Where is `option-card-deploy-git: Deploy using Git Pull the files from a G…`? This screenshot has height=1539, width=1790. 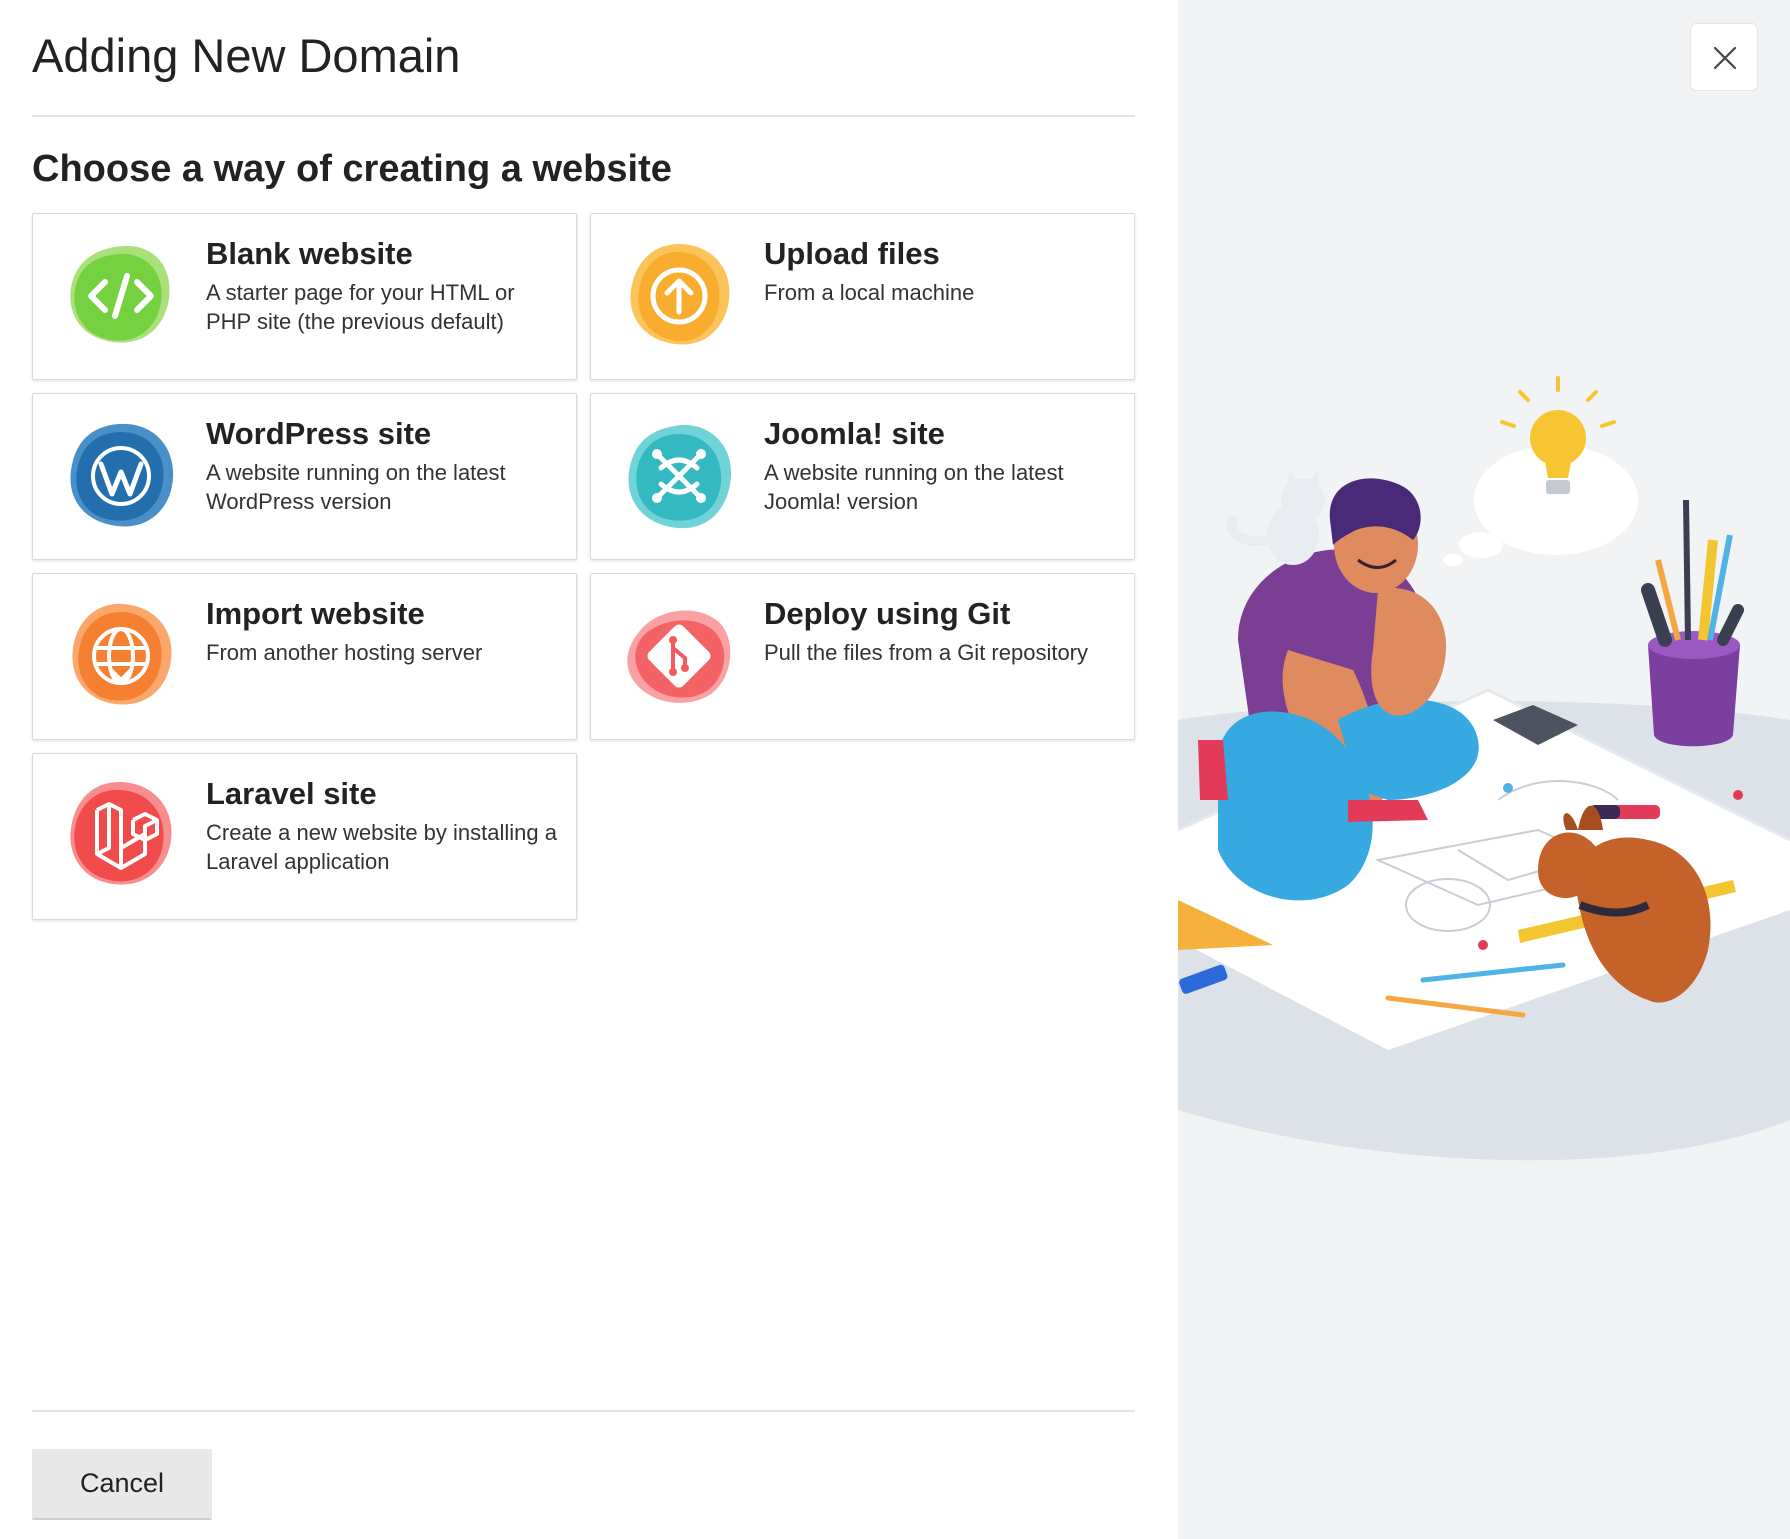 option-card-deploy-git: Deploy using Git Pull the files from a G… is located at coordinates (862, 656).